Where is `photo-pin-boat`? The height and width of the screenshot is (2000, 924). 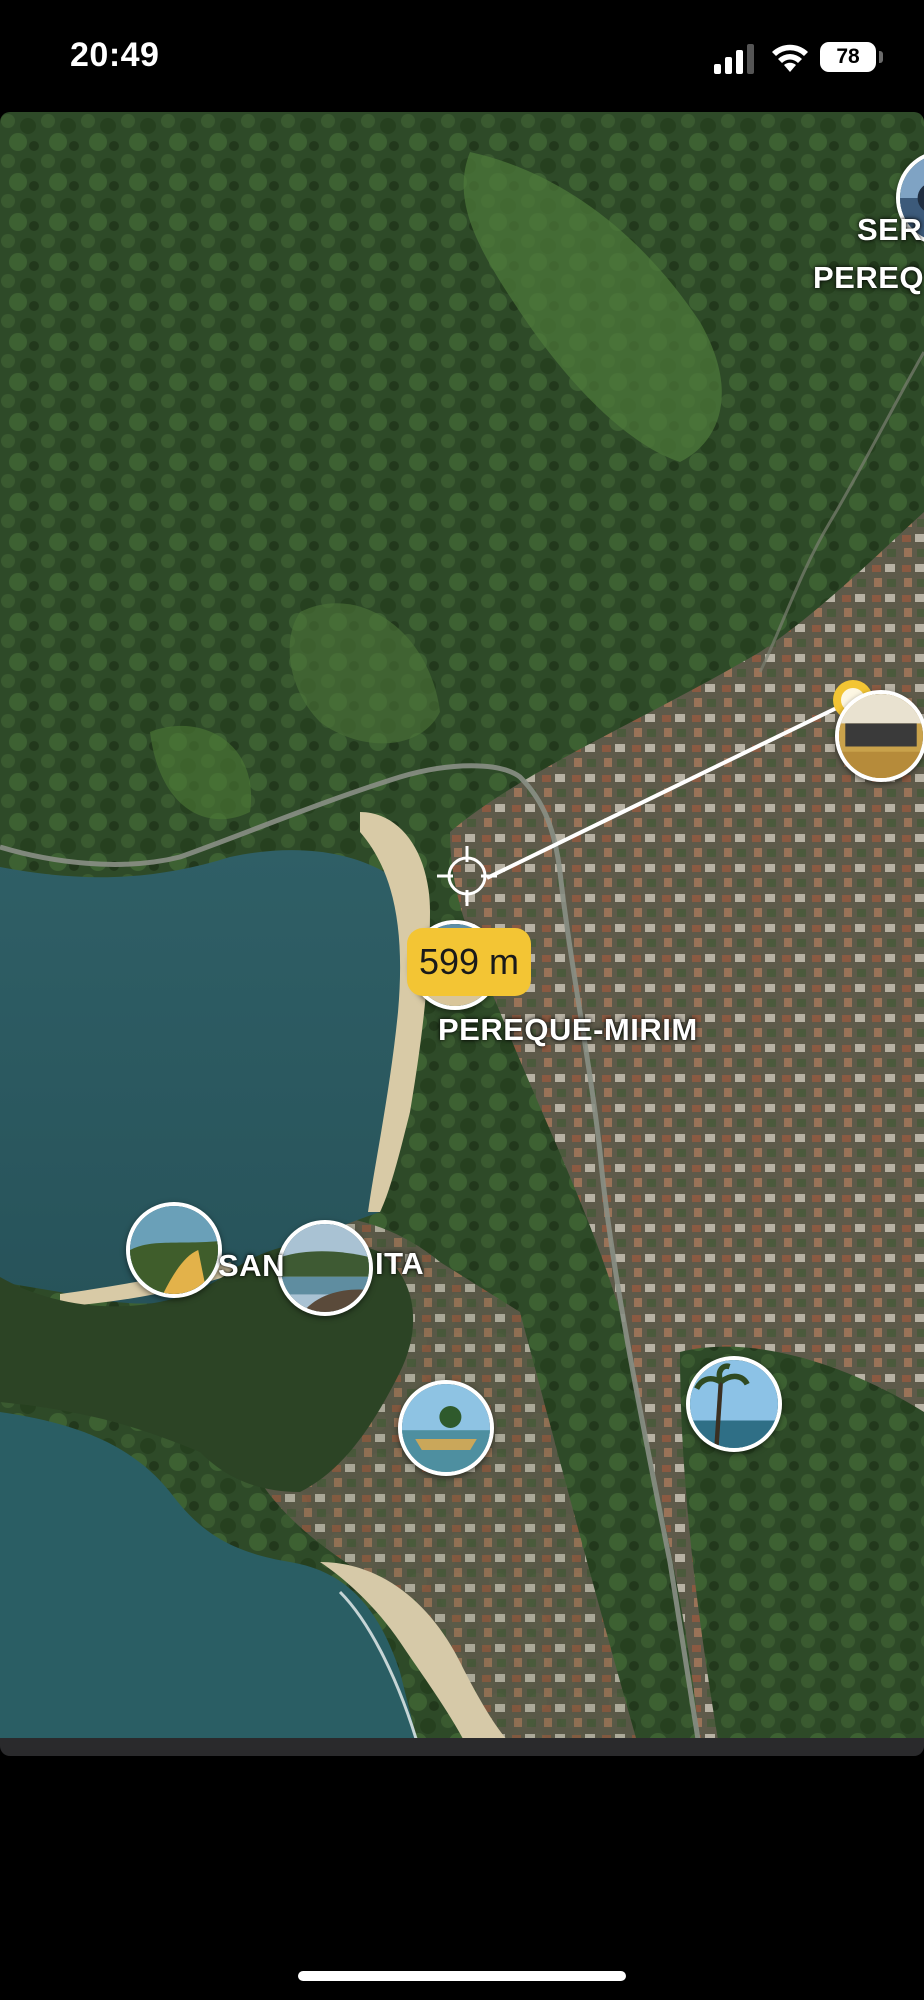
photo-pin-boat is located at coordinates (446, 1428).